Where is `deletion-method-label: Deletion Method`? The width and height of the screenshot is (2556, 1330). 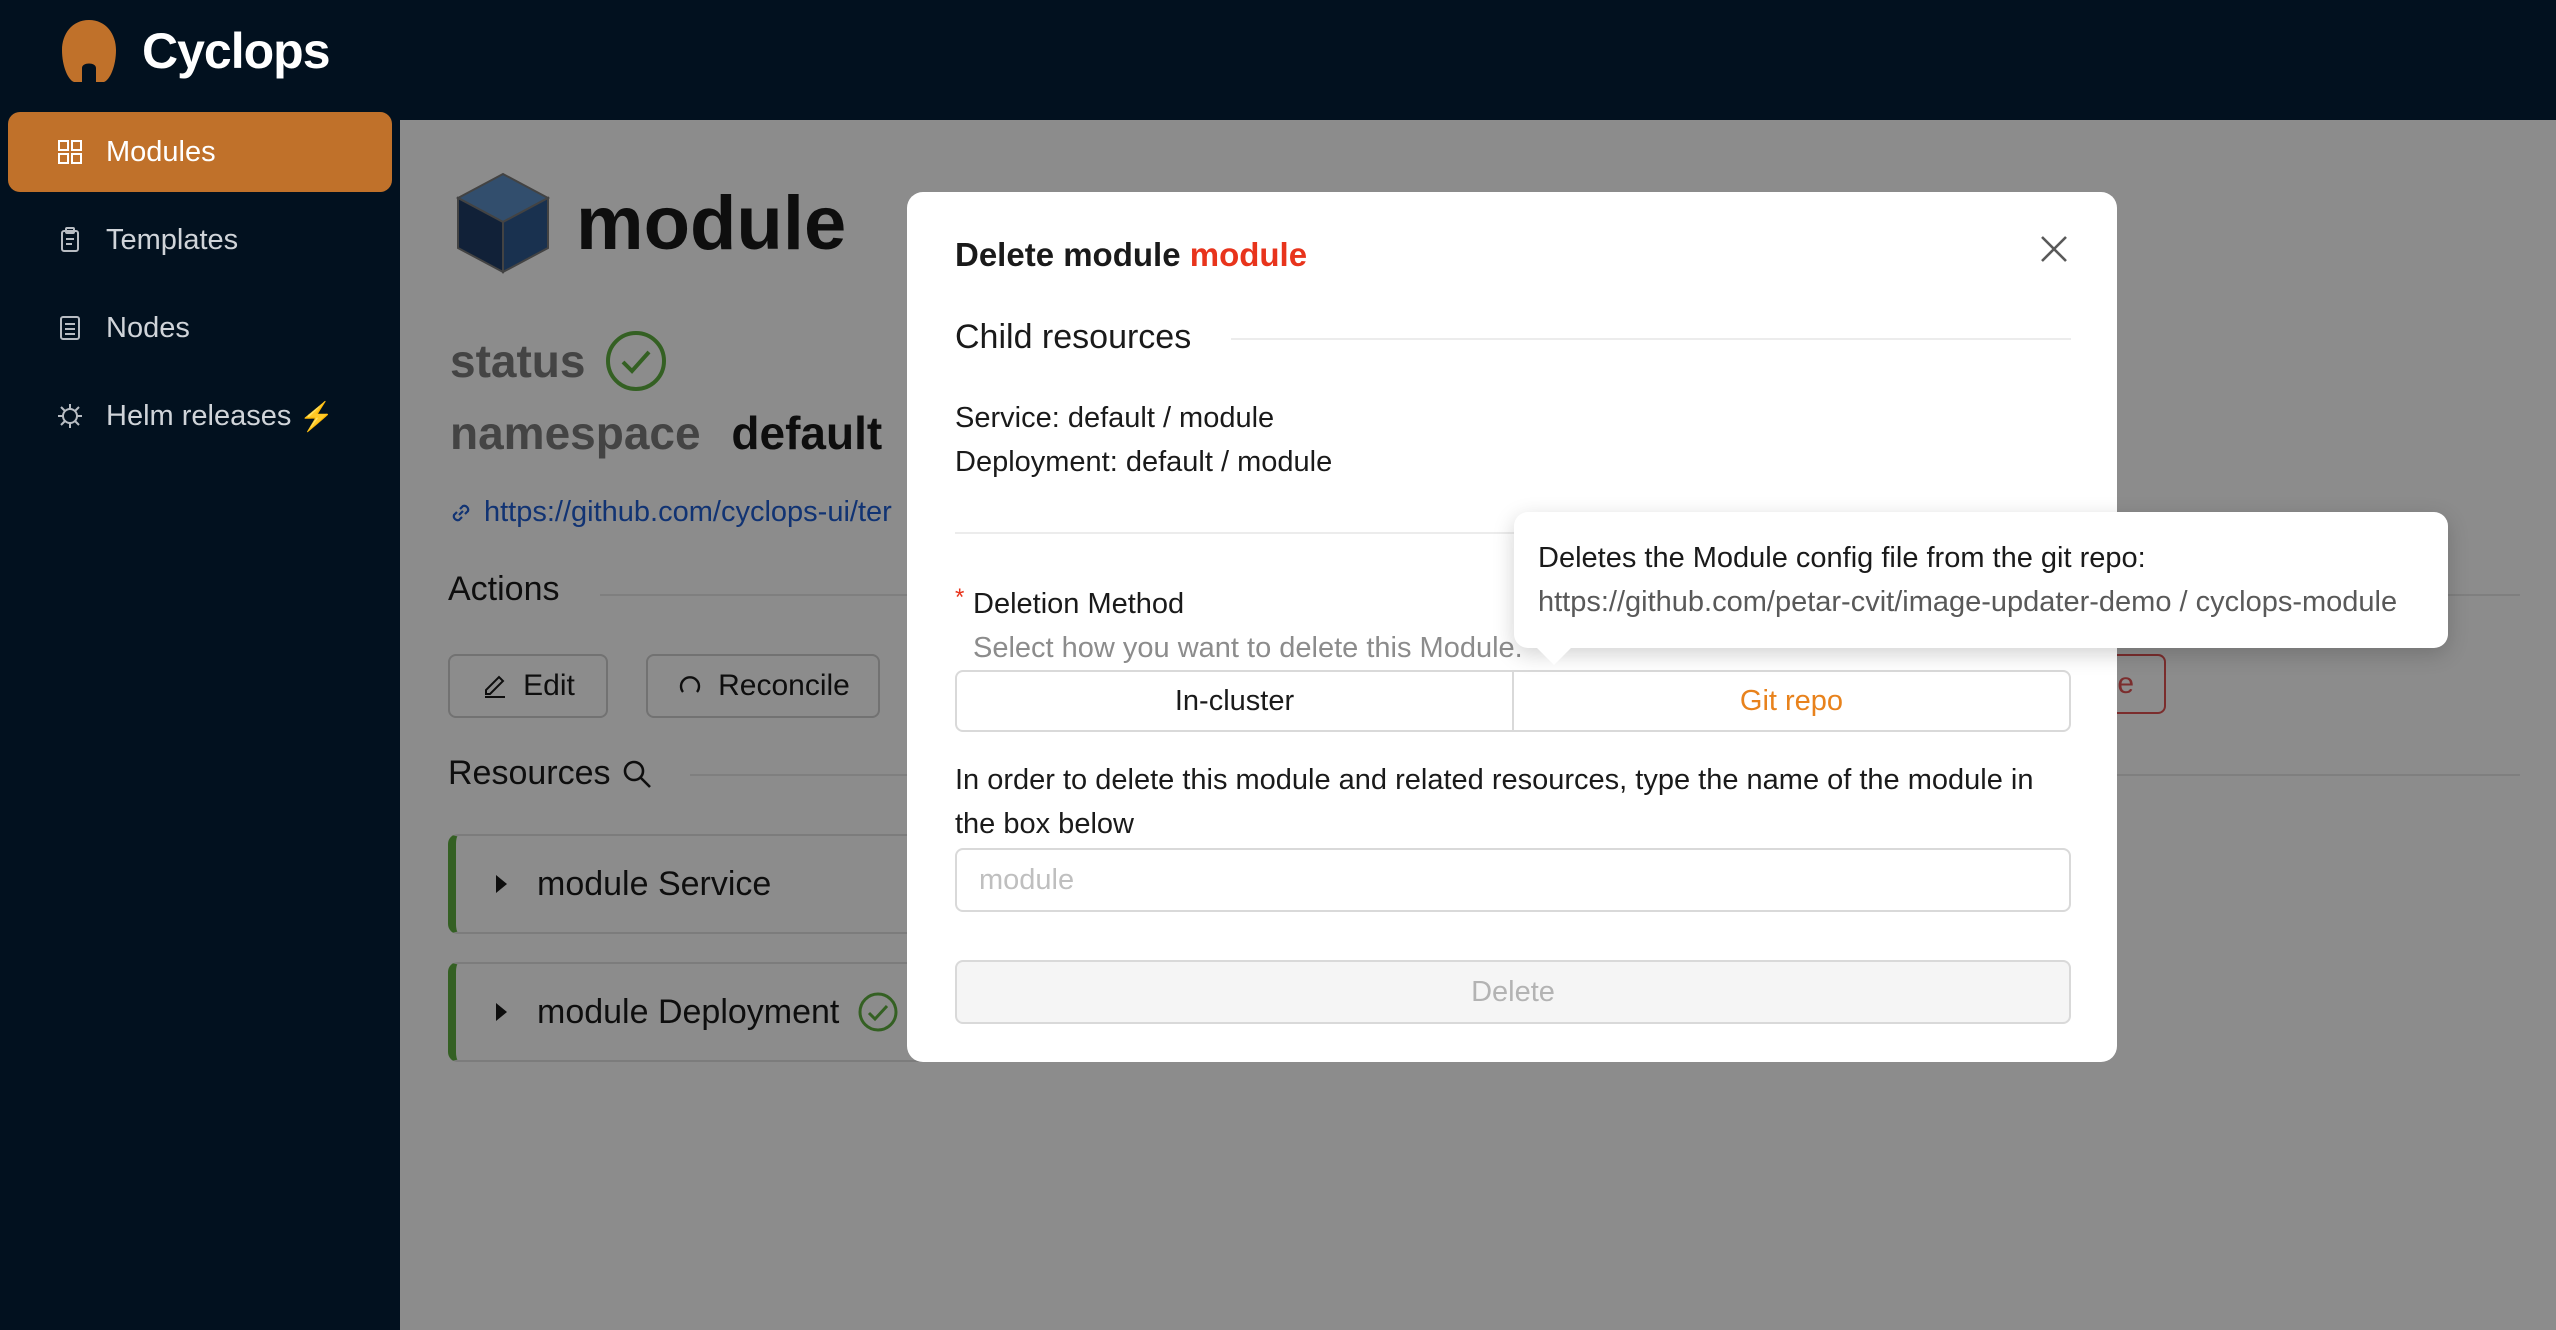 deletion-method-label: Deletion Method is located at coordinates (1079, 604).